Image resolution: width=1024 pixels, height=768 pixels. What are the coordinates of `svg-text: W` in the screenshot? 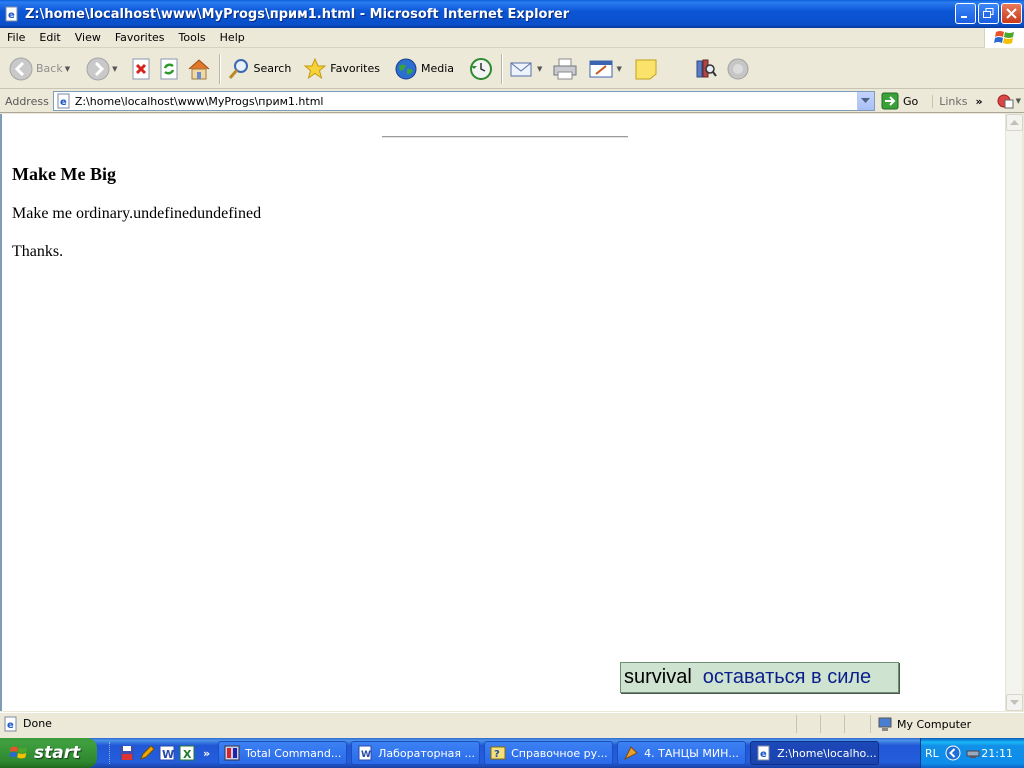 It's located at (366, 755).